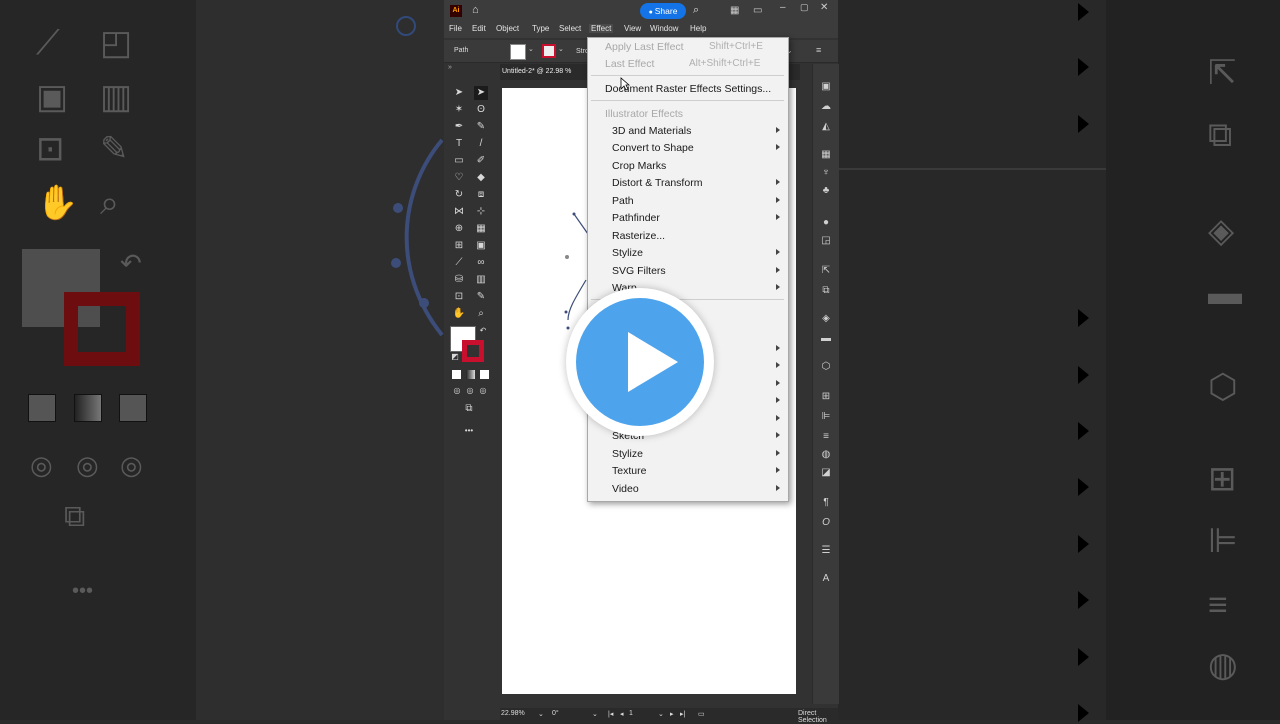  Describe the element at coordinates (698, 28) in the screenshot. I see `menu-help: Help` at that location.